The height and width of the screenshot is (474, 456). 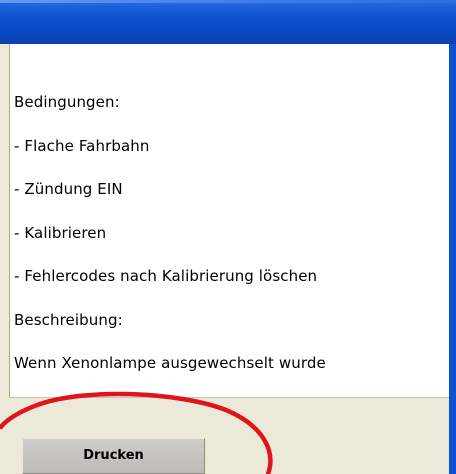 I want to click on condition-ignition-on: - Zündung EIN, so click(x=68, y=189).